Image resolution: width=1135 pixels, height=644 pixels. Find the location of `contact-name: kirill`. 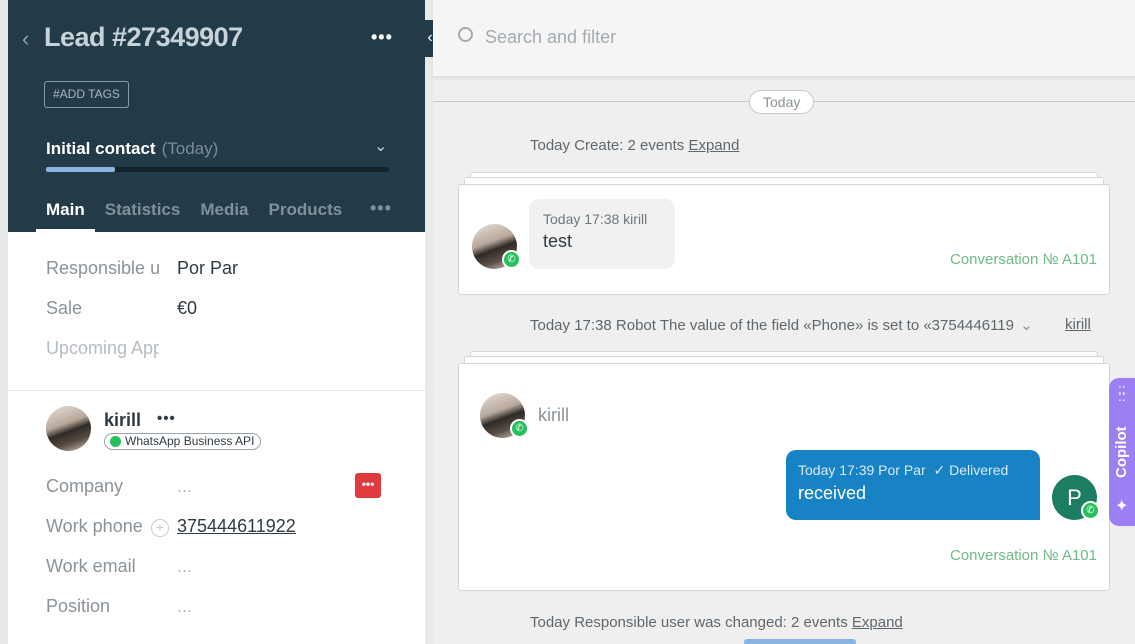

contact-name: kirill is located at coordinates (122, 420).